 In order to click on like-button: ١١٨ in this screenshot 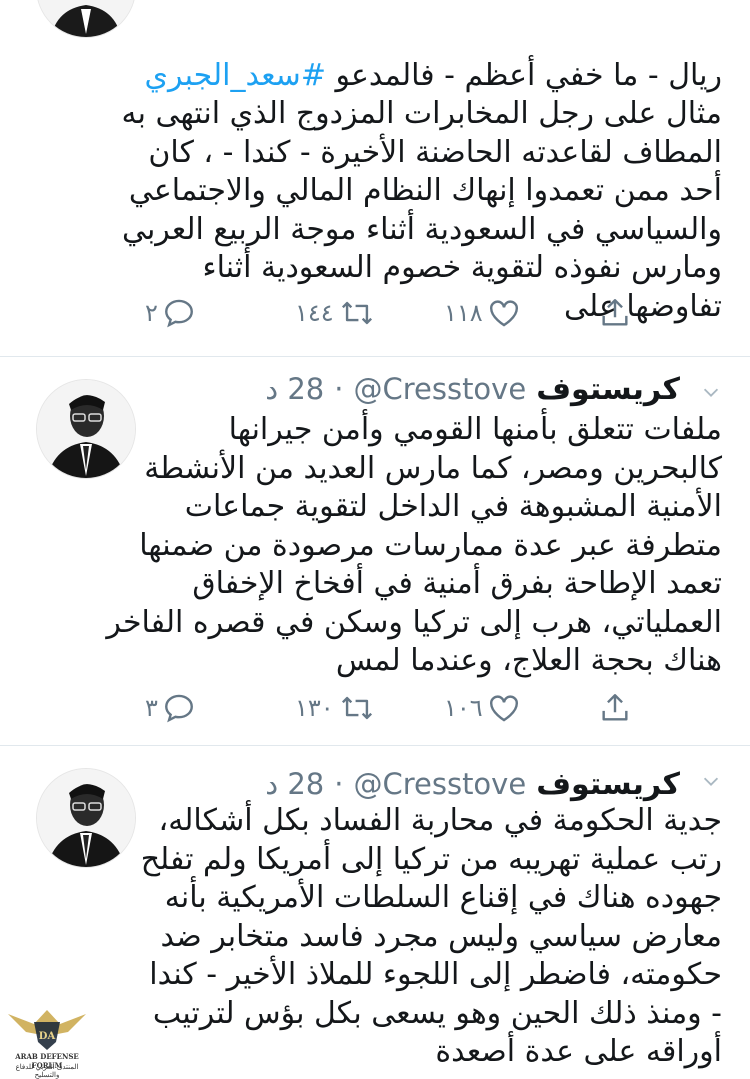, I will do `click(482, 313)`.